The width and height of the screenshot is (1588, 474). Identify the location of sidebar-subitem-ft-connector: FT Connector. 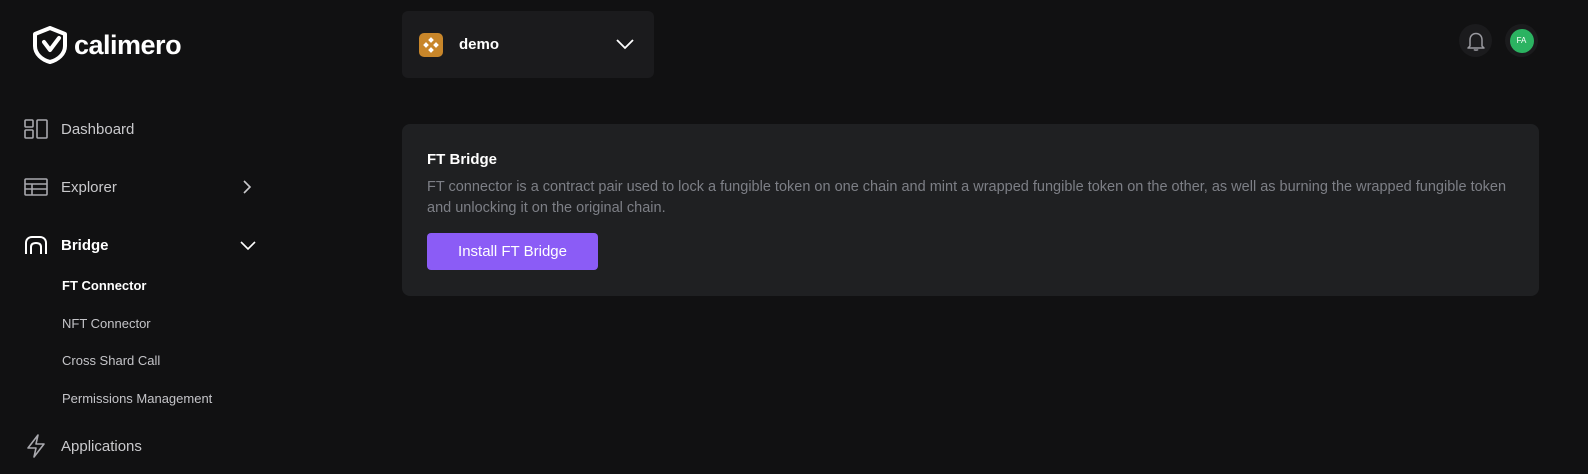
(104, 285).